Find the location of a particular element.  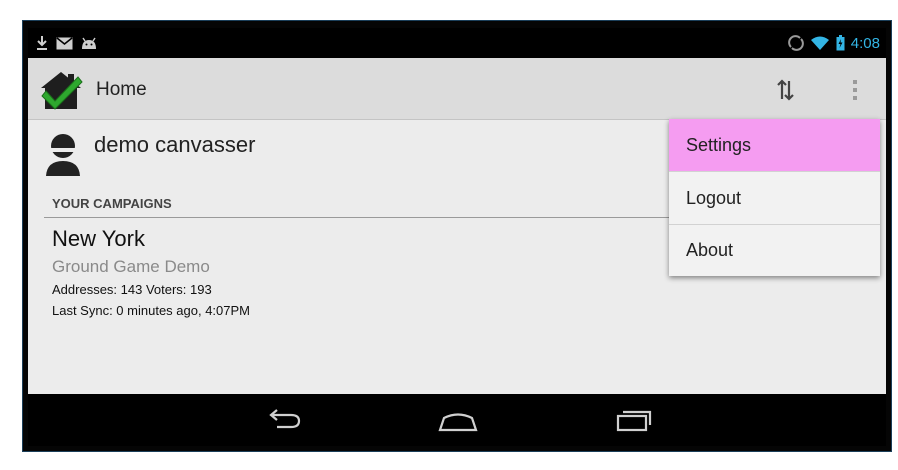

download-icon is located at coordinates (42, 43).